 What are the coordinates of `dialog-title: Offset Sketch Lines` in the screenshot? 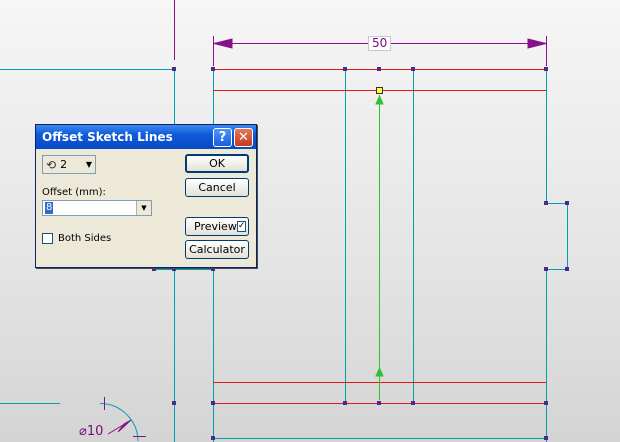 It's located at (107, 137).